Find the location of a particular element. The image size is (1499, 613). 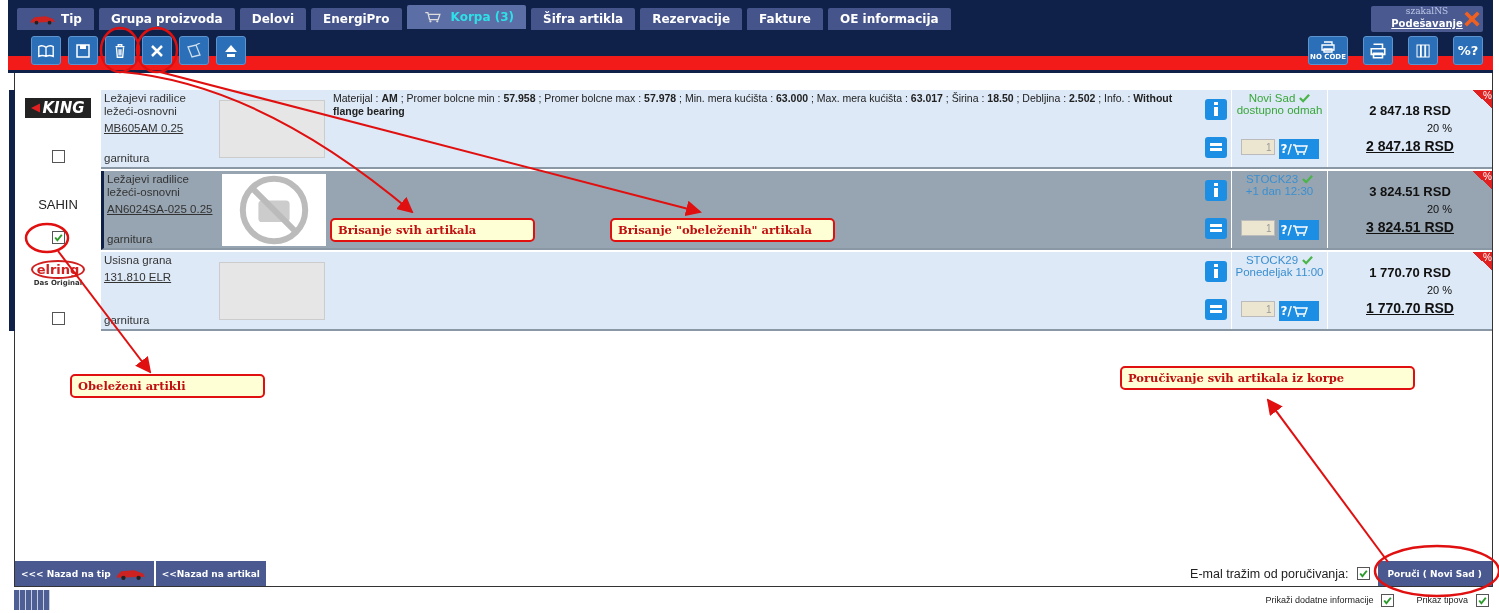

stock-location: STOCK29 is located at coordinates (1272, 260).